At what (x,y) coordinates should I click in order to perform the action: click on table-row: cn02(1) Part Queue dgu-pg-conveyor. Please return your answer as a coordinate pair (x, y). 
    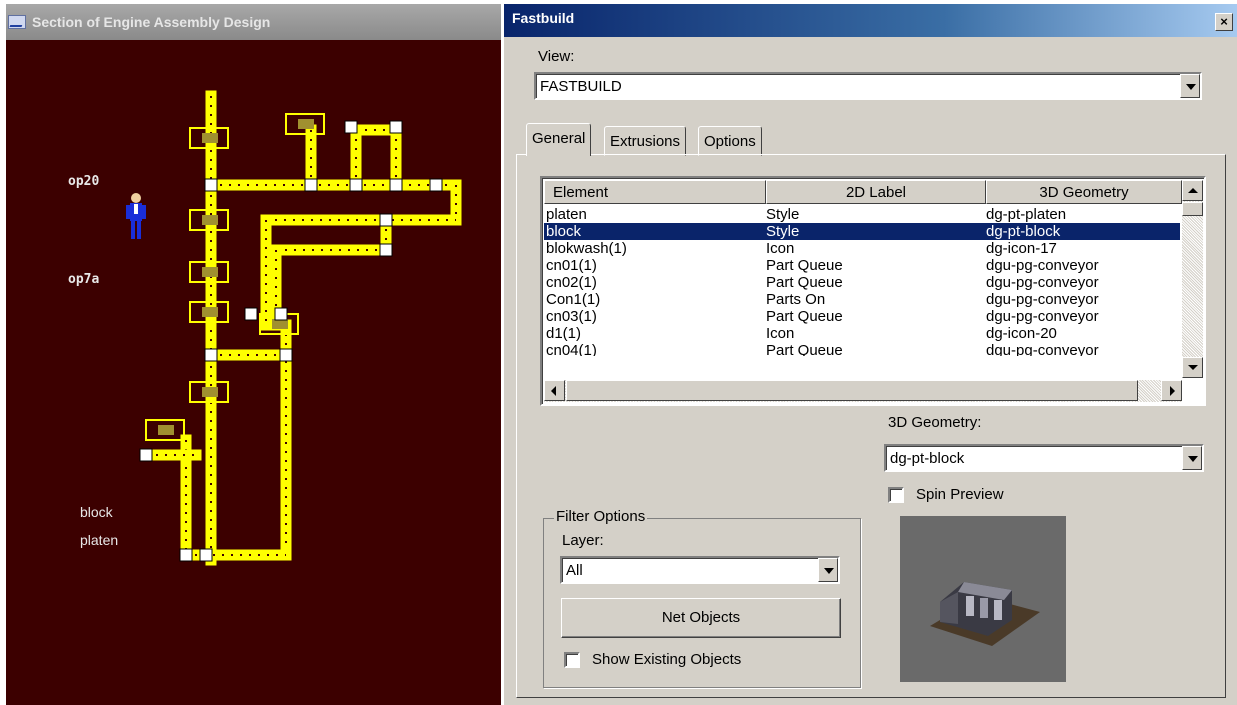
    Looking at the image, I should click on (862, 282).